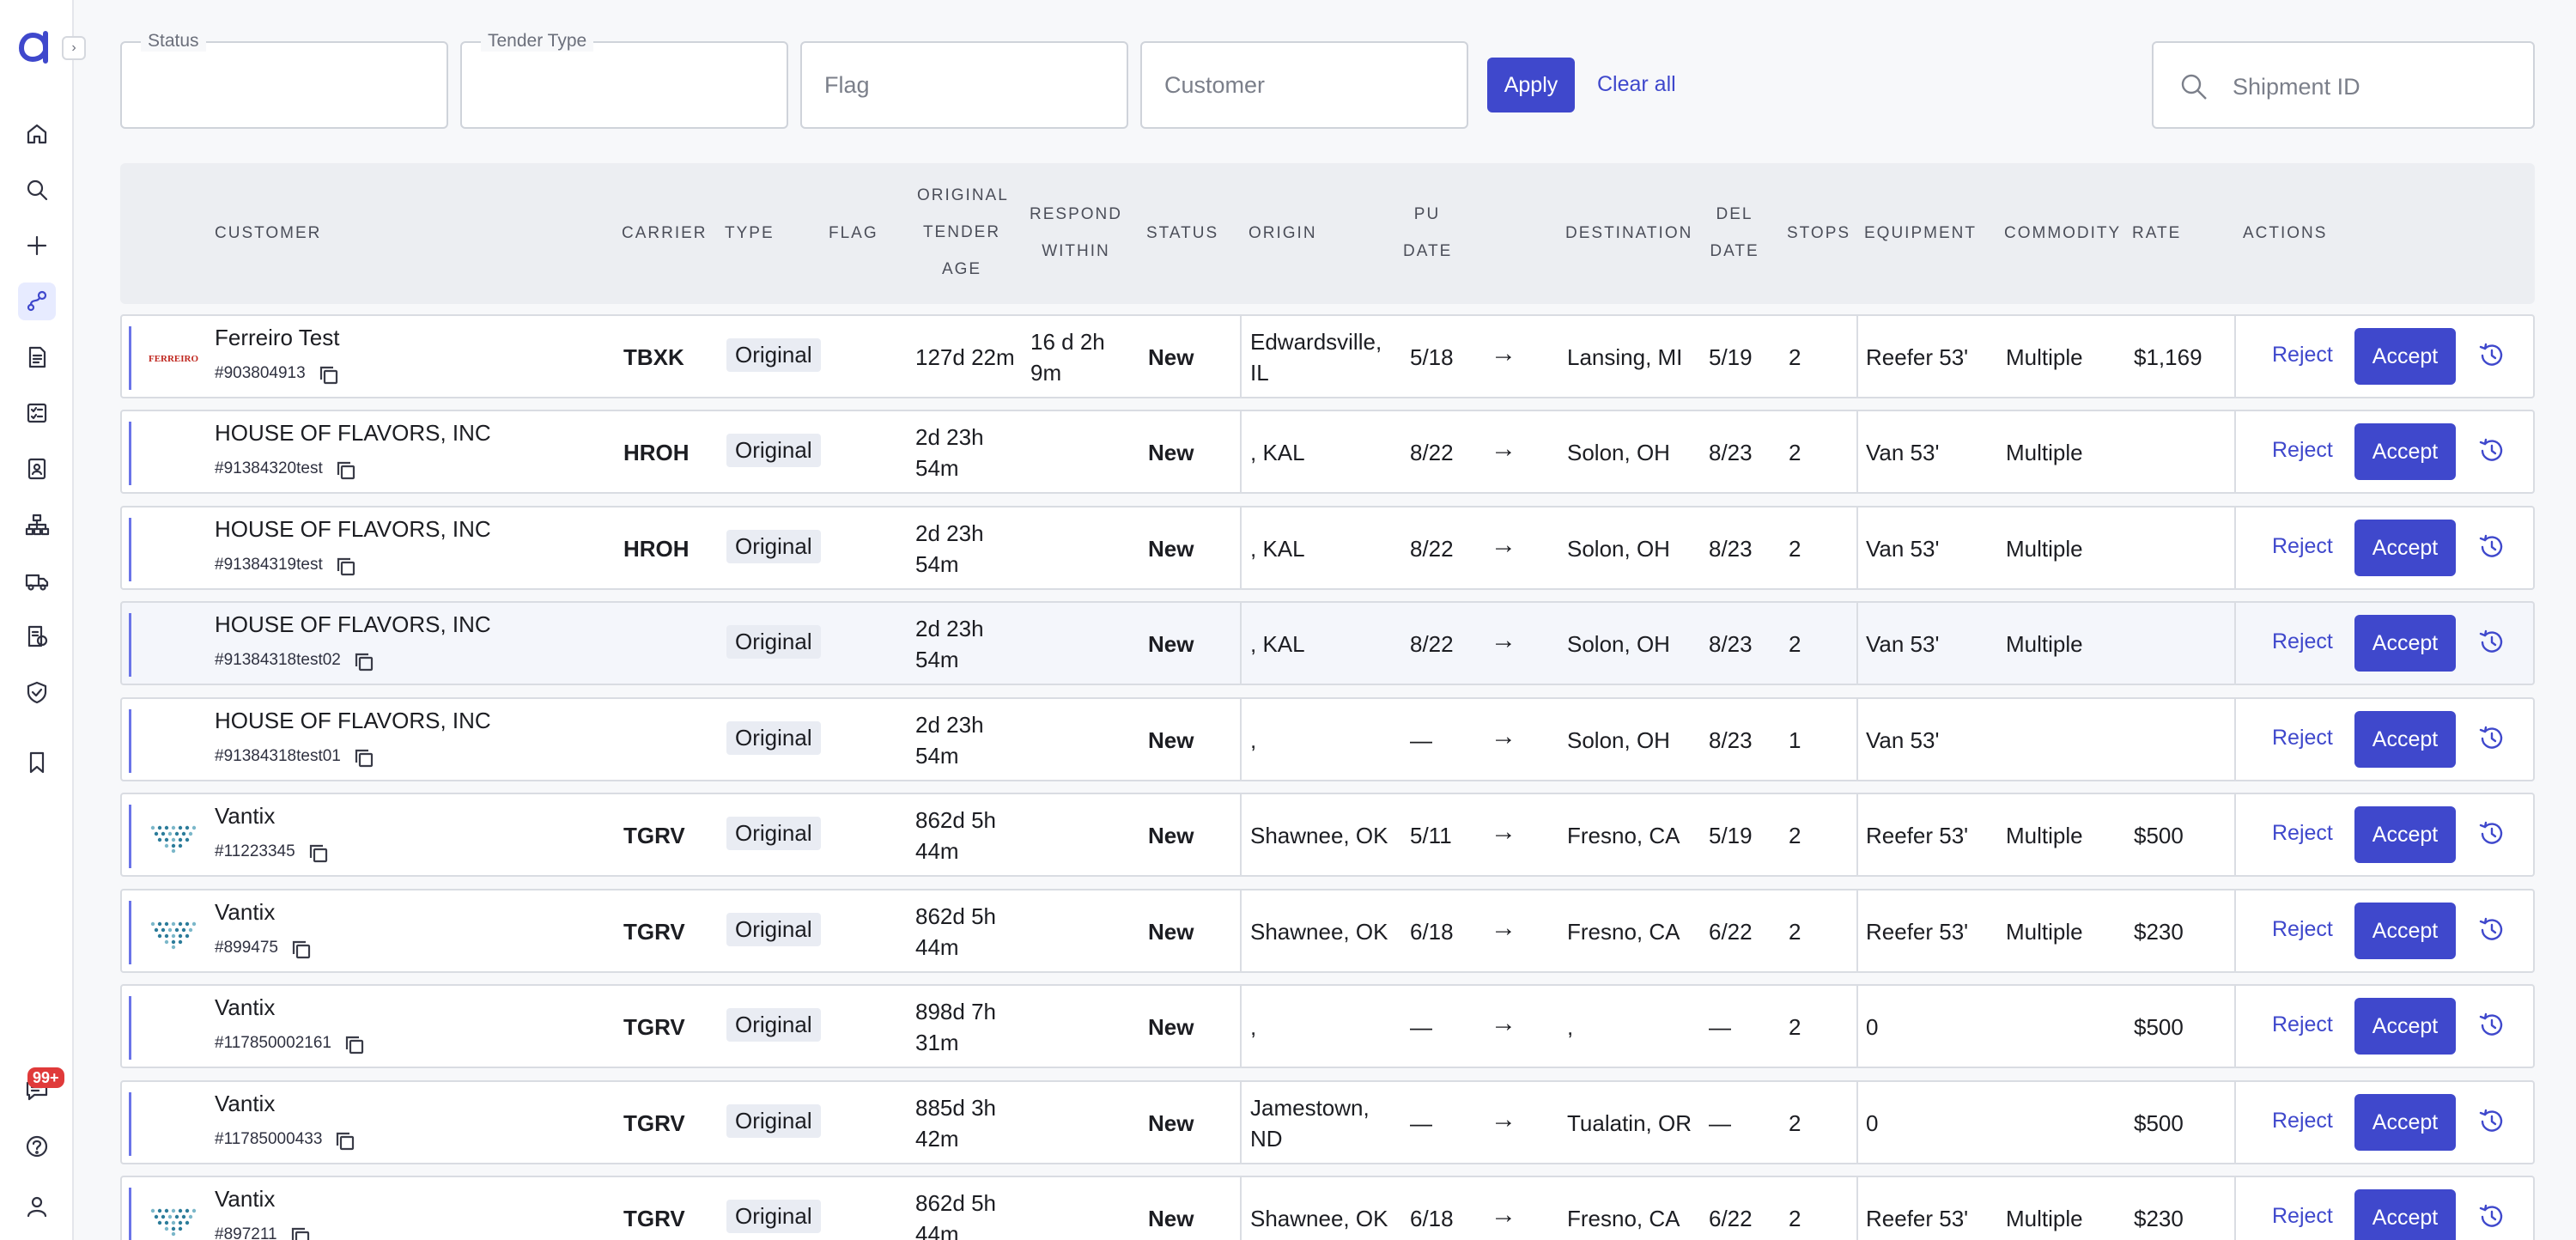 This screenshot has width=2576, height=1240. I want to click on help-icon, so click(37, 1147).